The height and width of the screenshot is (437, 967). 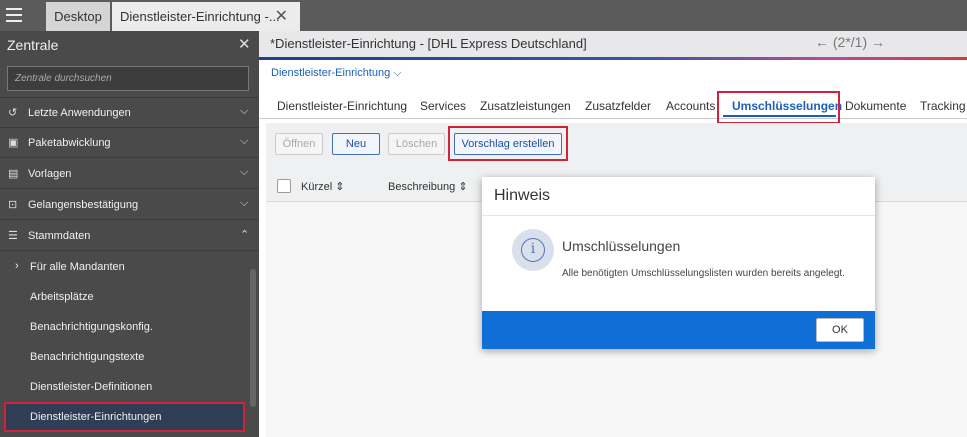 I want to click on sidebar-subitem-label: Benachrichtigungskonfig., so click(x=91, y=327).